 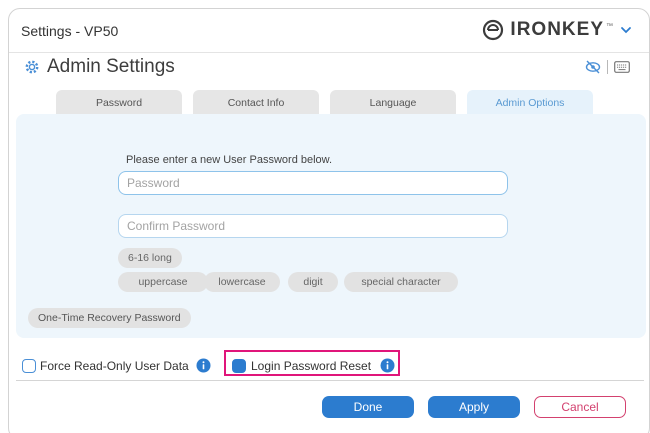 I want to click on tab-admin-options: Admin Options, so click(x=530, y=103).